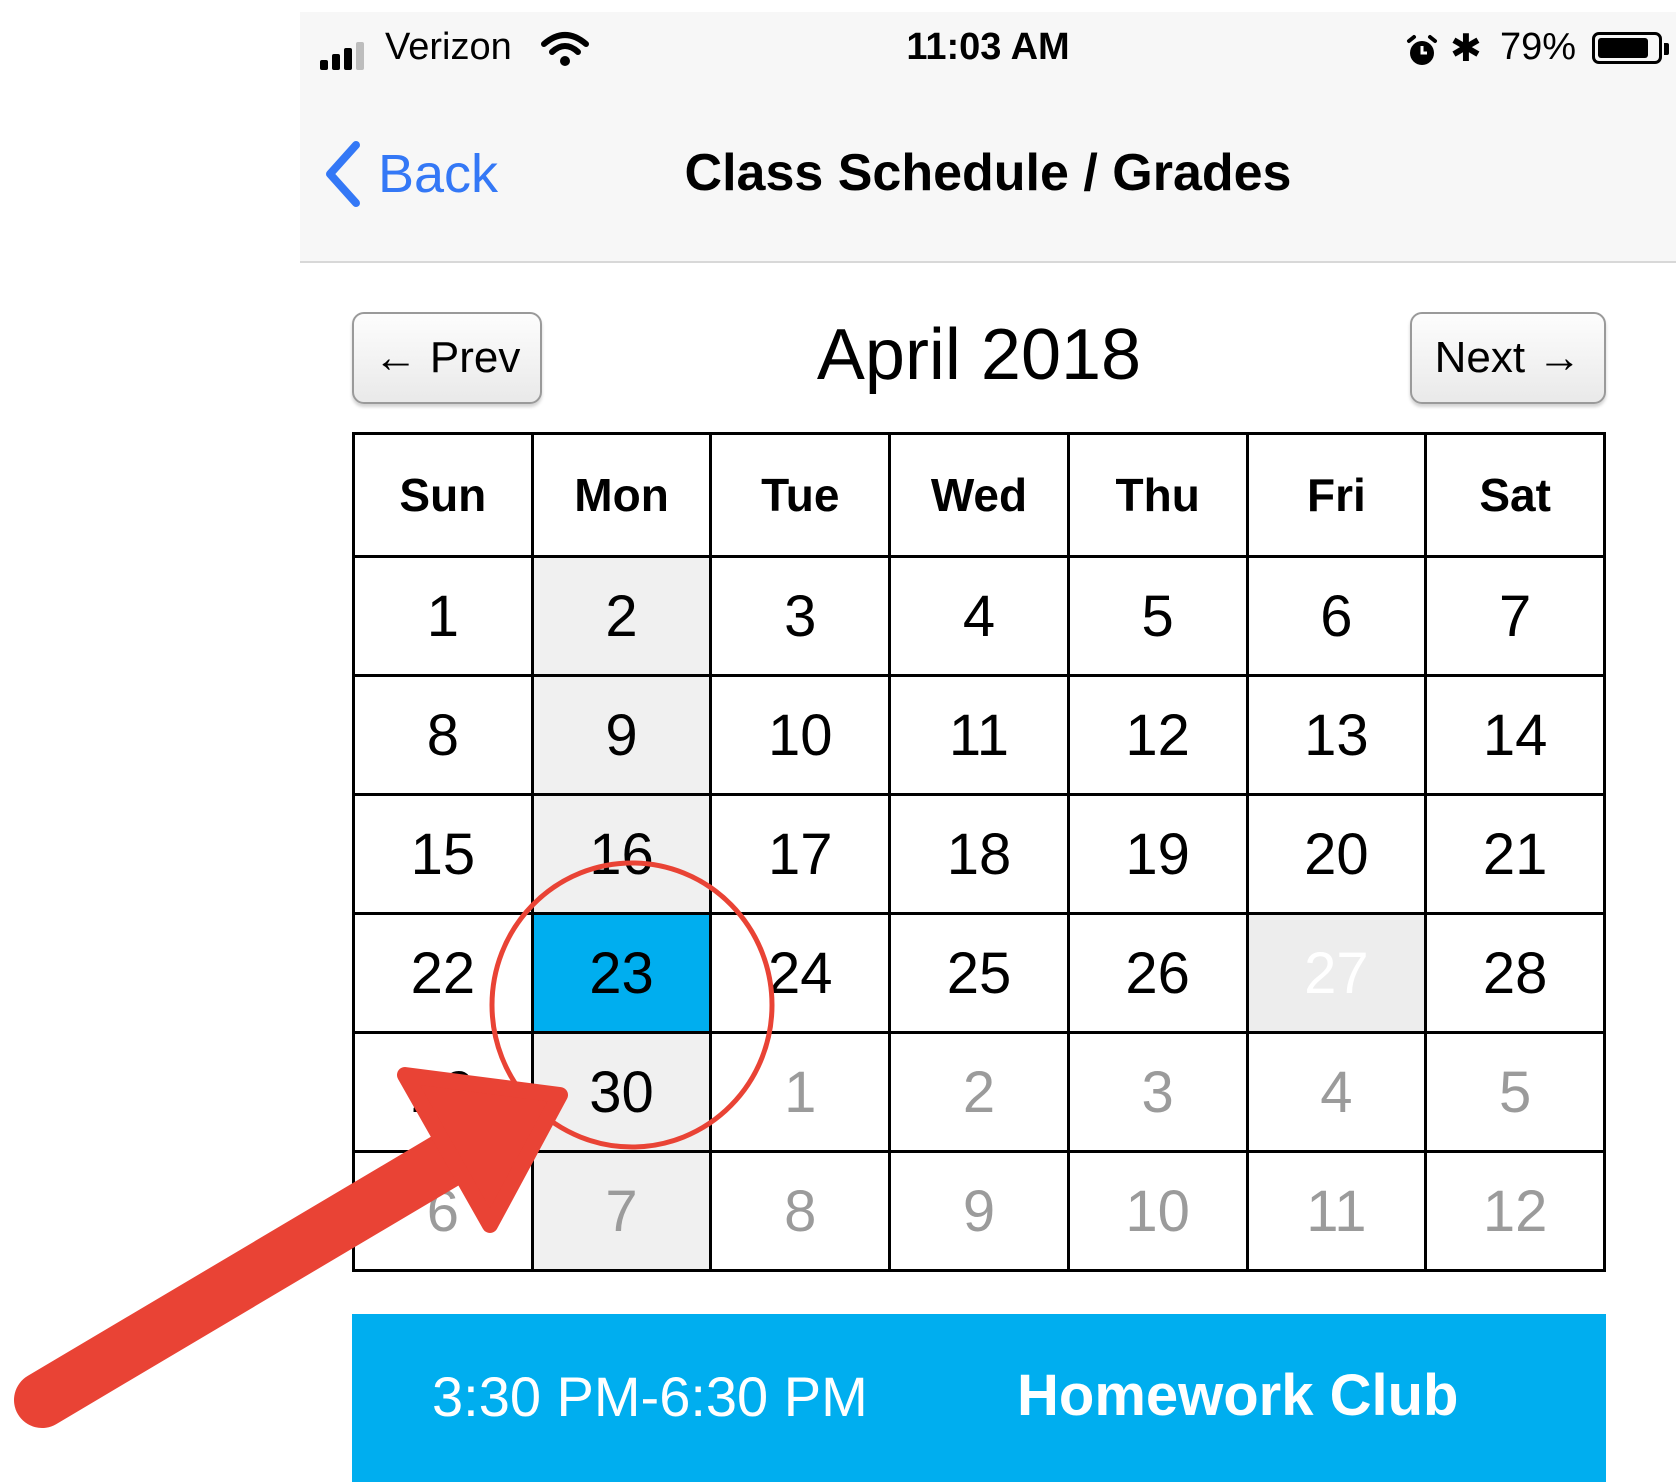 Image resolution: width=1676 pixels, height=1482 pixels. Describe the element at coordinates (1336, 854) in the screenshot. I see `day-cell: 20` at that location.